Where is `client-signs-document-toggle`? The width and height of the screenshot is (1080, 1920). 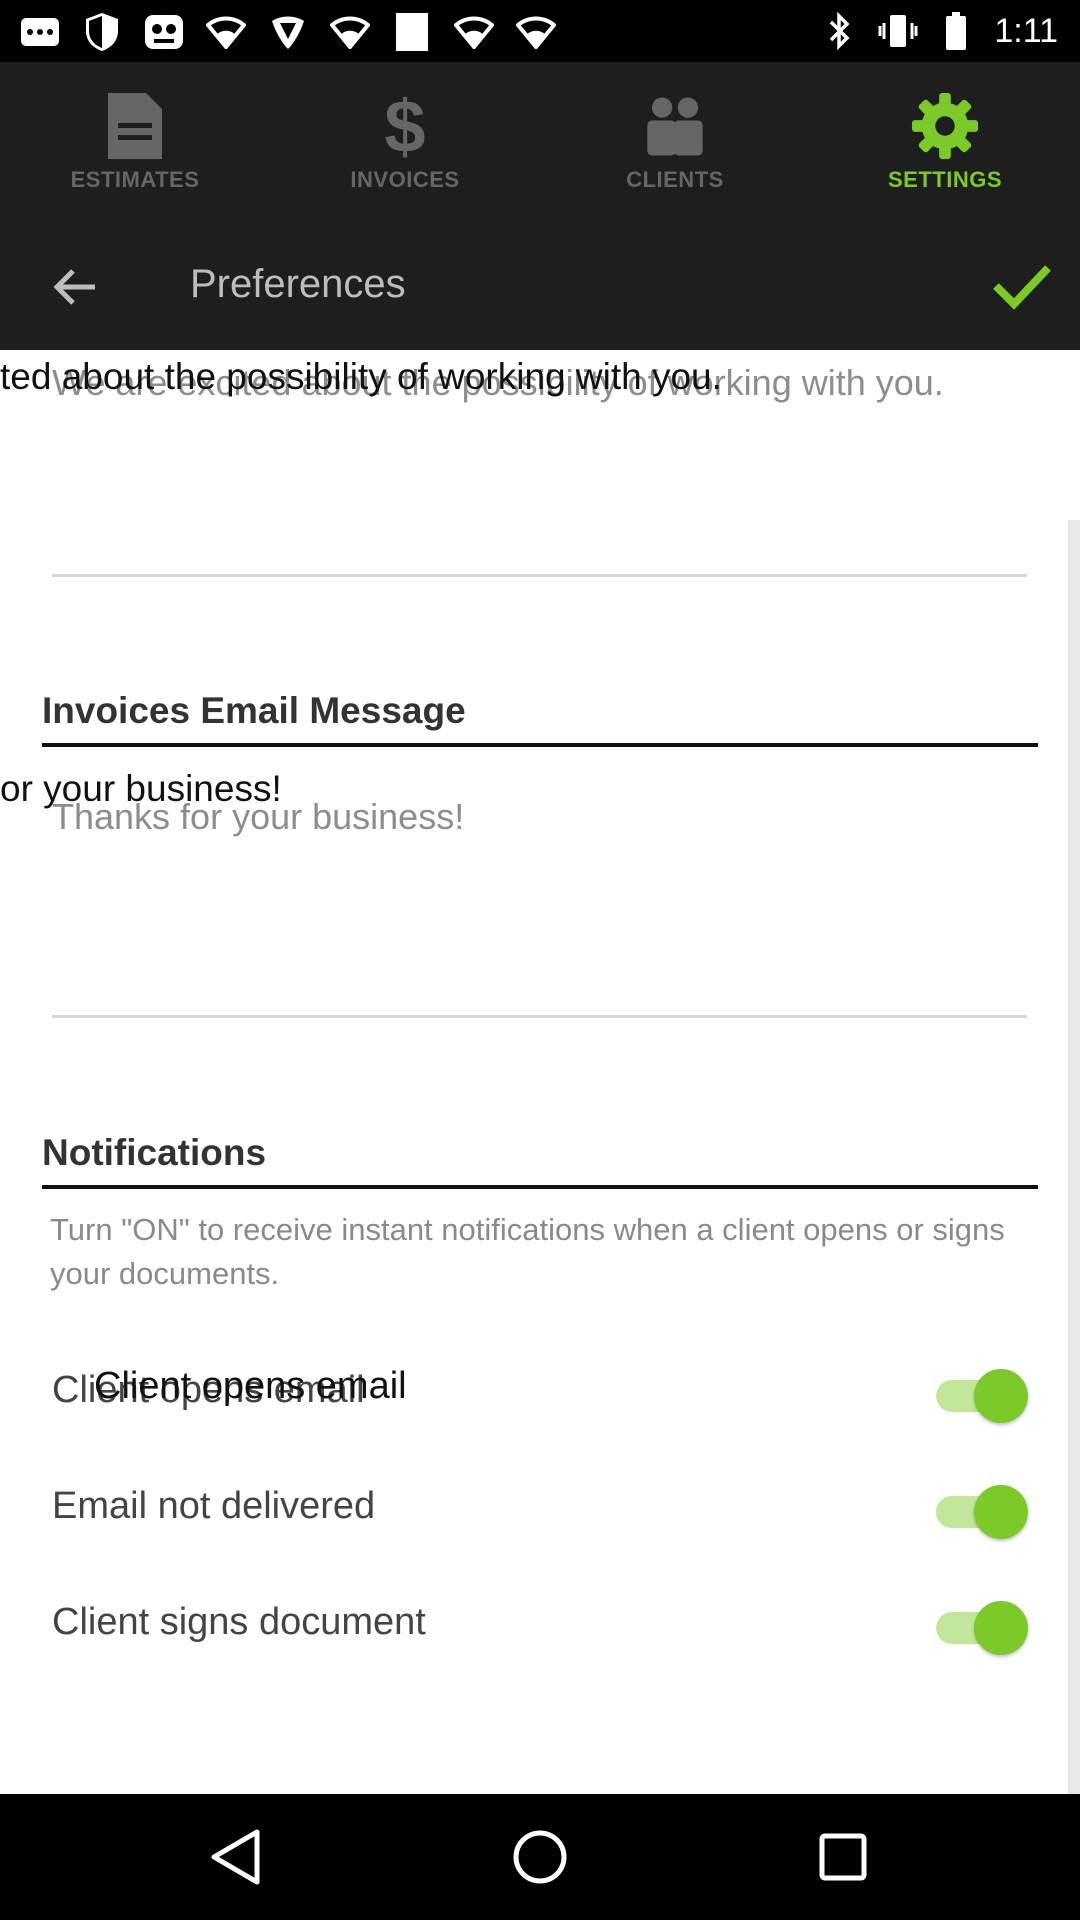 client-signs-document-toggle is located at coordinates (982, 1628).